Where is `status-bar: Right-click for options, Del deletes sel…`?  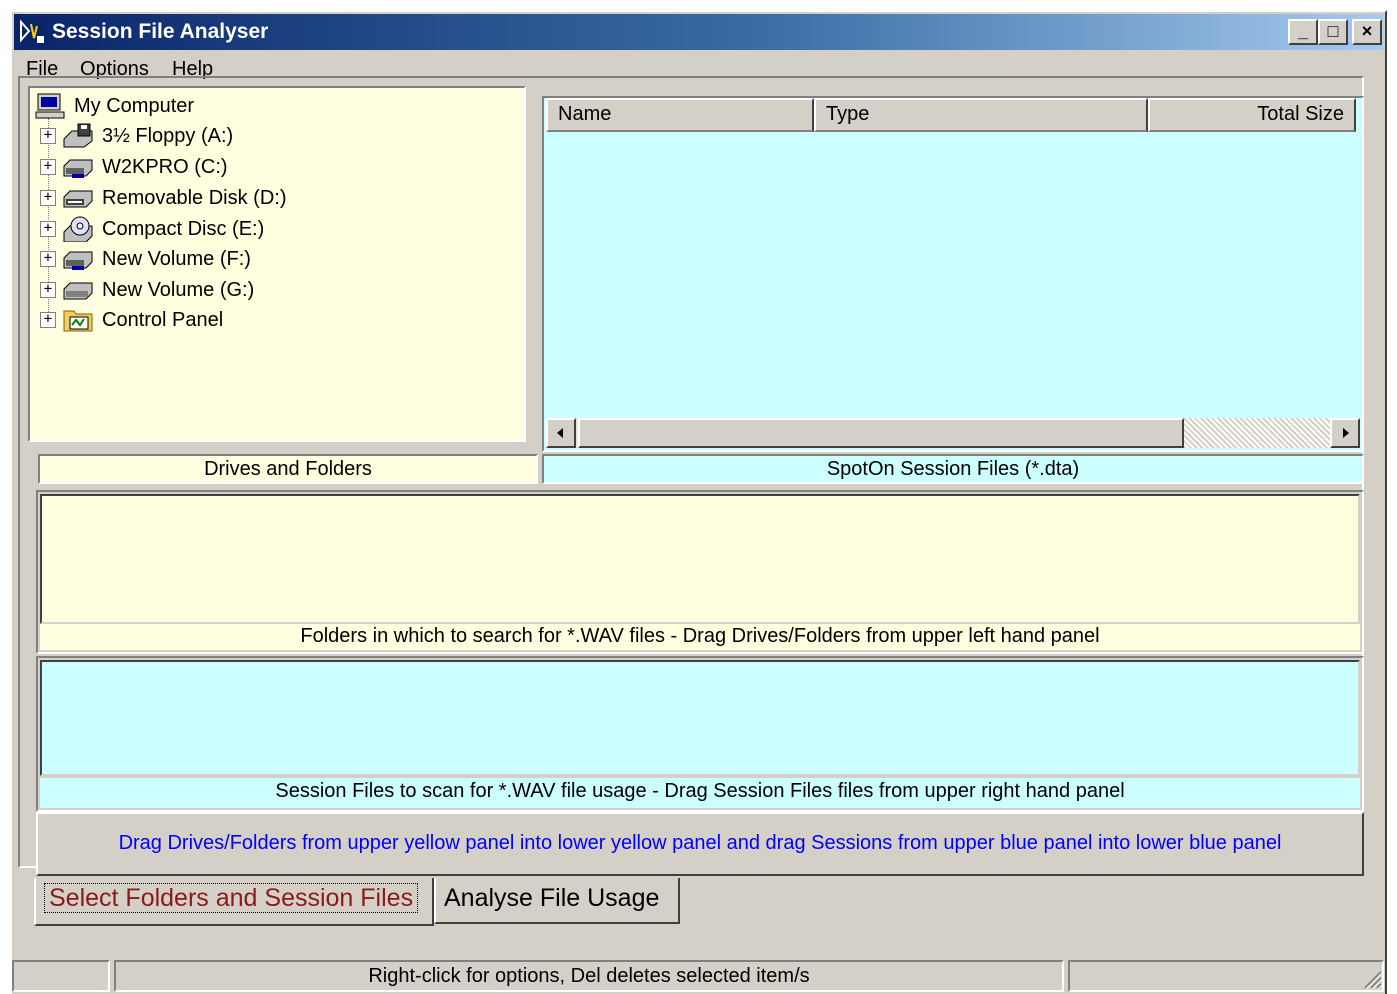
status-bar: Right-click for options, Del deletes sel… is located at coordinates (698, 976).